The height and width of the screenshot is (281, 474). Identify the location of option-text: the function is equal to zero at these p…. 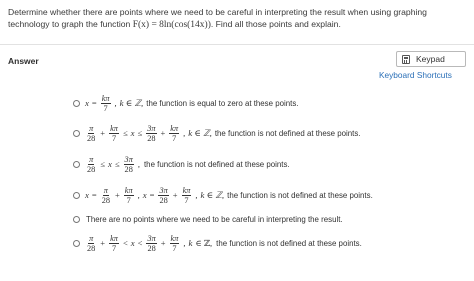
(222, 103).